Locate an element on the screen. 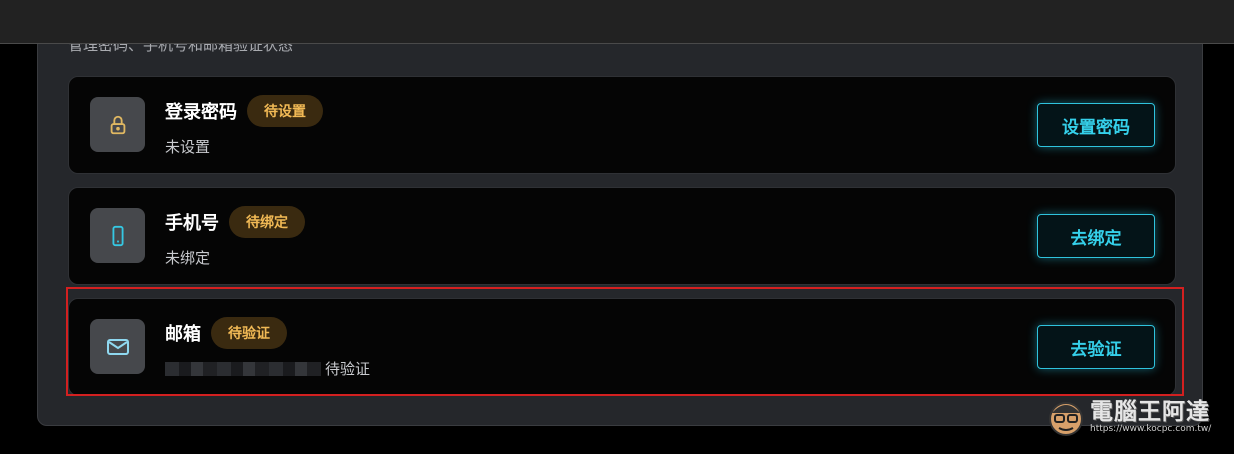 The width and height of the screenshot is (1234, 454). lock-icon is located at coordinates (117, 124).